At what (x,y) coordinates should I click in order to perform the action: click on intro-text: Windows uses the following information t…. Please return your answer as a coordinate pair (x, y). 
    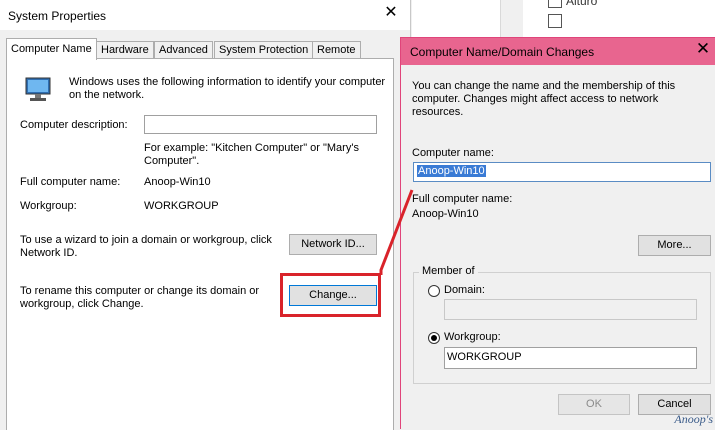
    Looking at the image, I should click on (227, 88).